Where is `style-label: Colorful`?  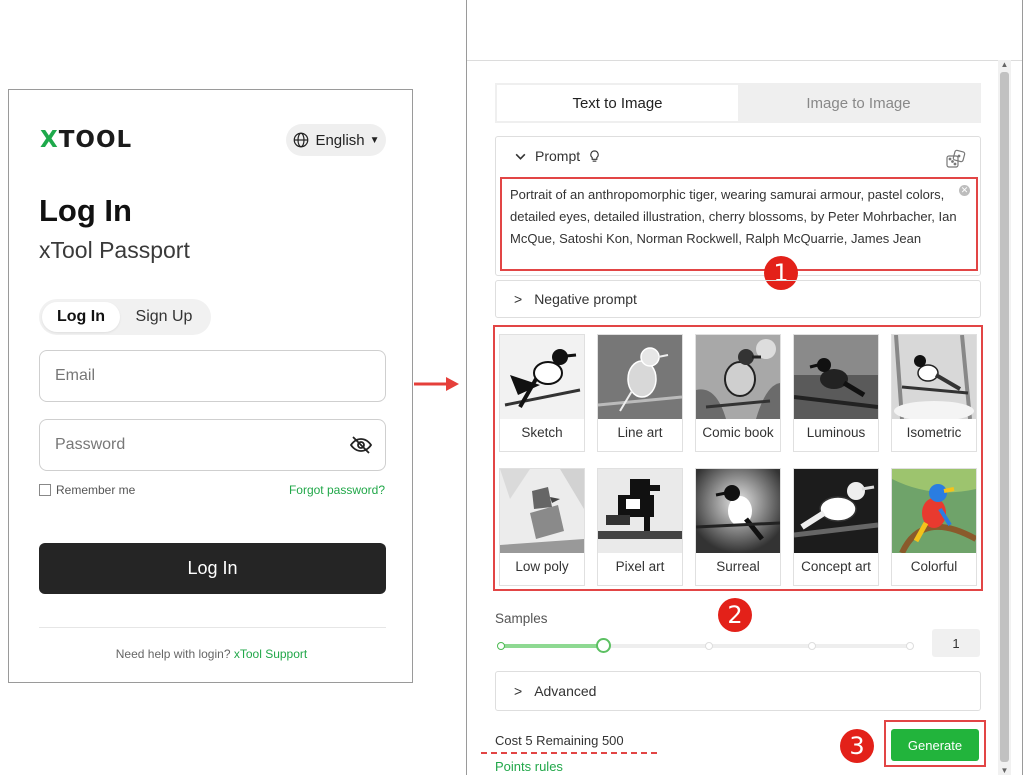
style-label: Colorful is located at coordinates (934, 566).